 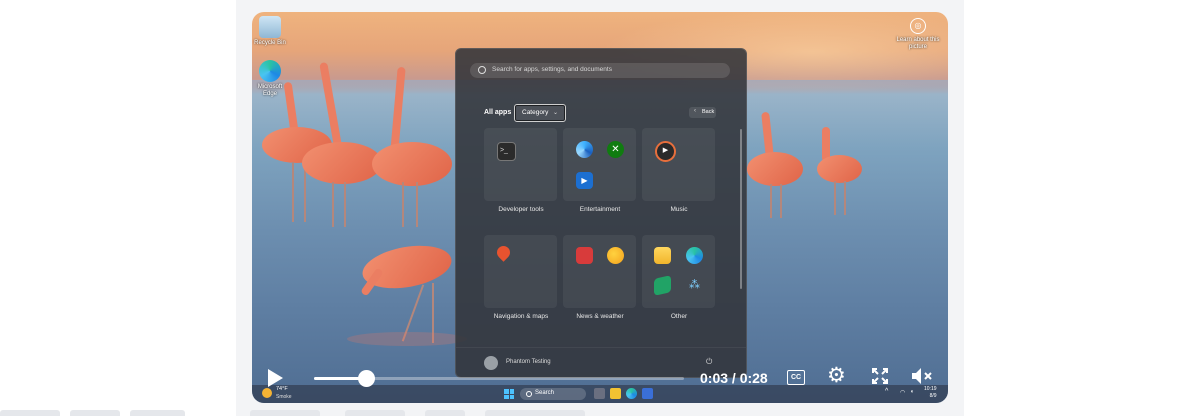 I want to click on category-tile-news-weather, so click(x=599, y=271).